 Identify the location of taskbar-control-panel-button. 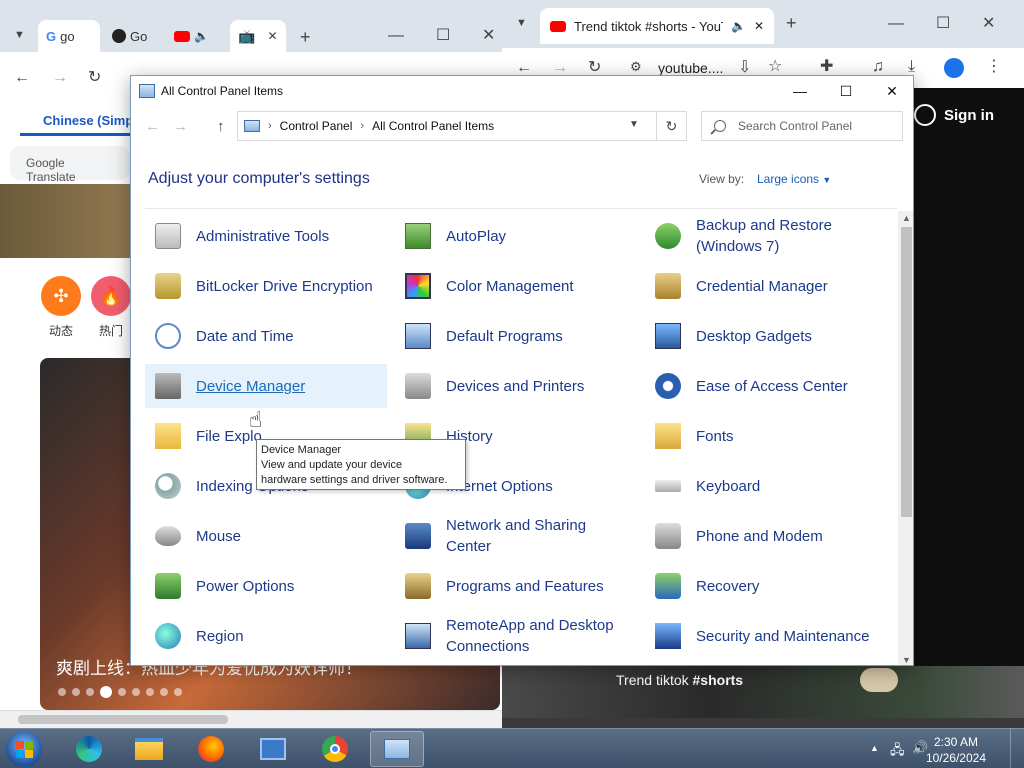
(397, 749).